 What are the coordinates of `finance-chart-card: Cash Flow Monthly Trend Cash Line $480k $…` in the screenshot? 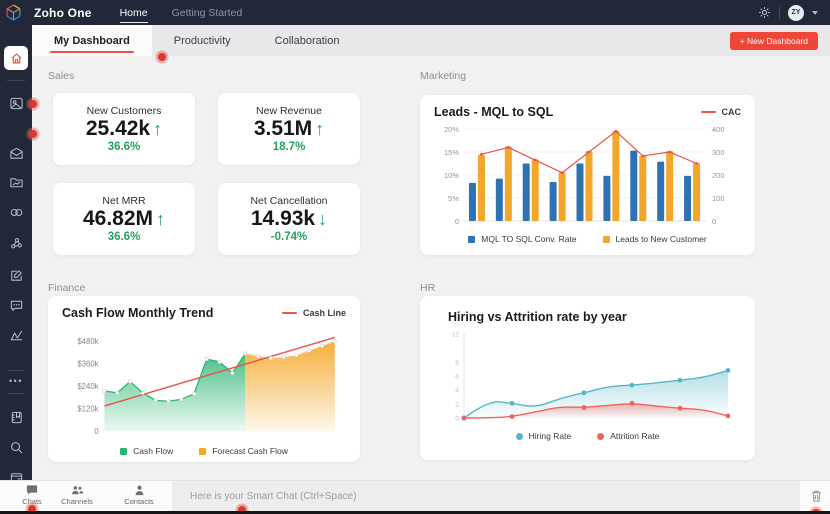 It's located at (204, 379).